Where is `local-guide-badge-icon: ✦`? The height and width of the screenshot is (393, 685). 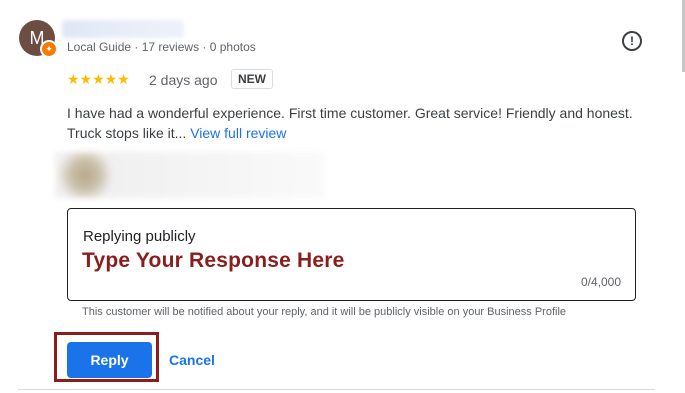 local-guide-badge-icon: ✦ is located at coordinates (49, 49).